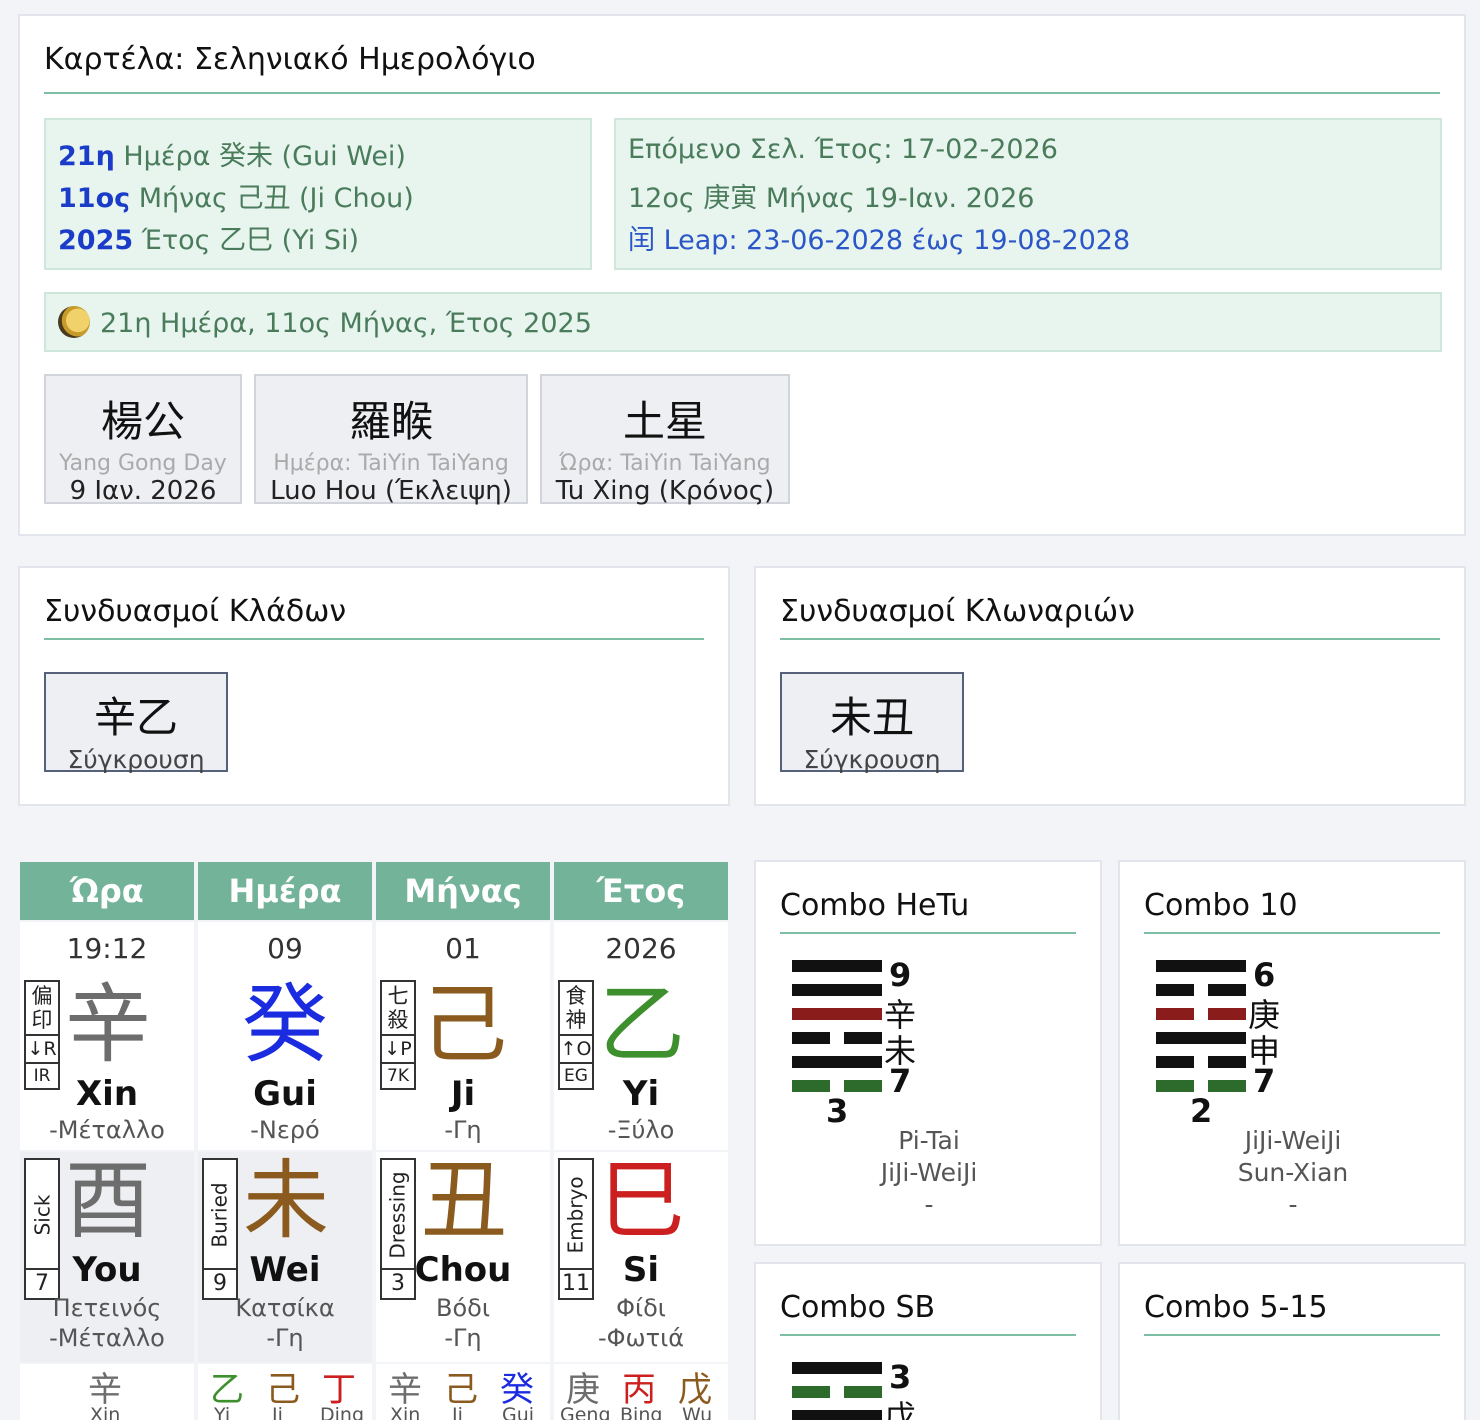 Image resolution: width=1480 pixels, height=1420 pixels. I want to click on hidden-stem-pinyin: Geng, so click(585, 1412).